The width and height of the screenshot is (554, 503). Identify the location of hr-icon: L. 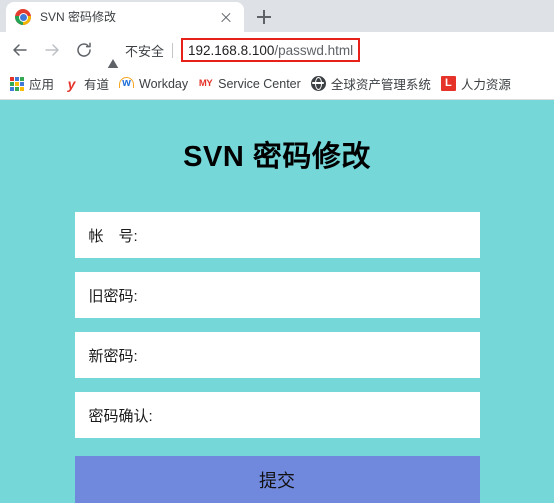
(448, 83).